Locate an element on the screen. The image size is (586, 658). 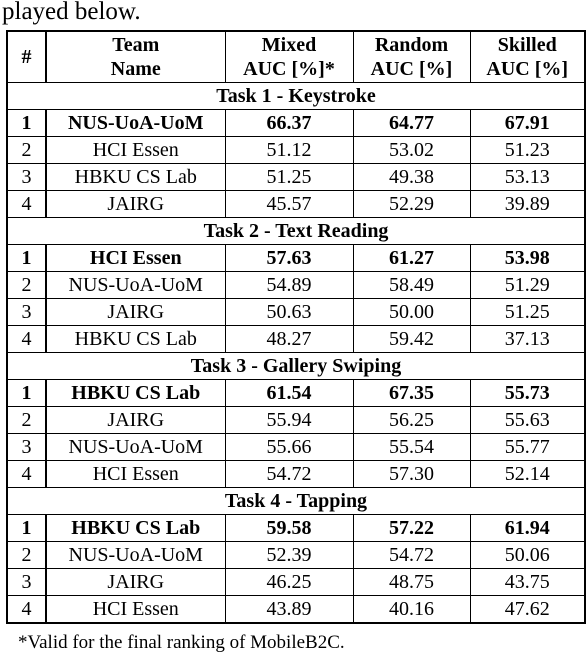
table-row: 4 HCI Essen 43.89 40.16 47.62 is located at coordinates (296, 609).